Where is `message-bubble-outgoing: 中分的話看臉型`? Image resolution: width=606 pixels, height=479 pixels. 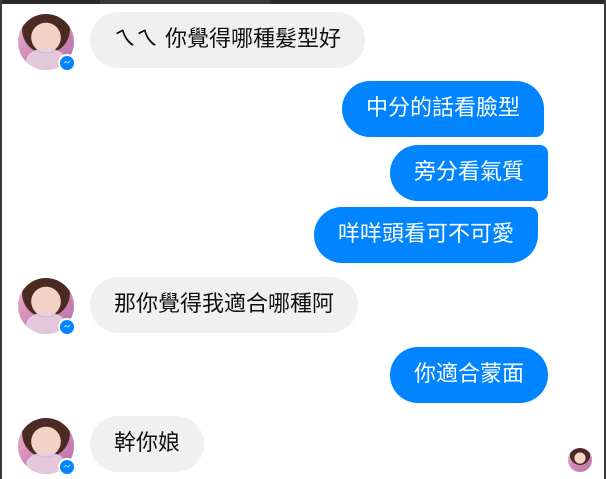
message-bubble-outgoing: 中分的話看臉型 is located at coordinates (443, 109).